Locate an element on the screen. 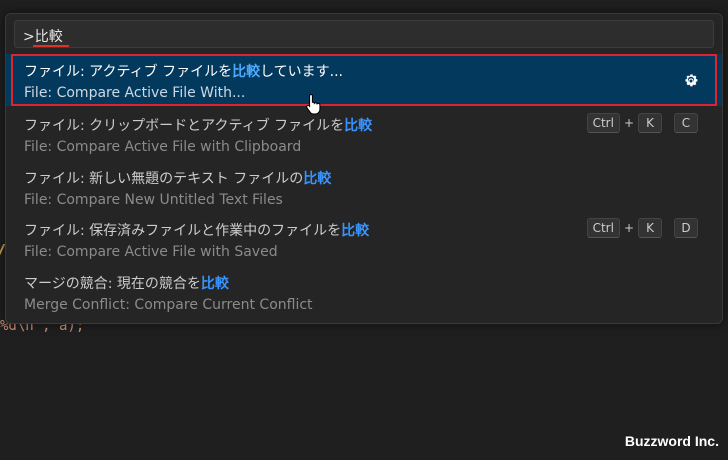 The image size is (728, 460). keybinding: Ctrl + K C is located at coordinates (642, 123).